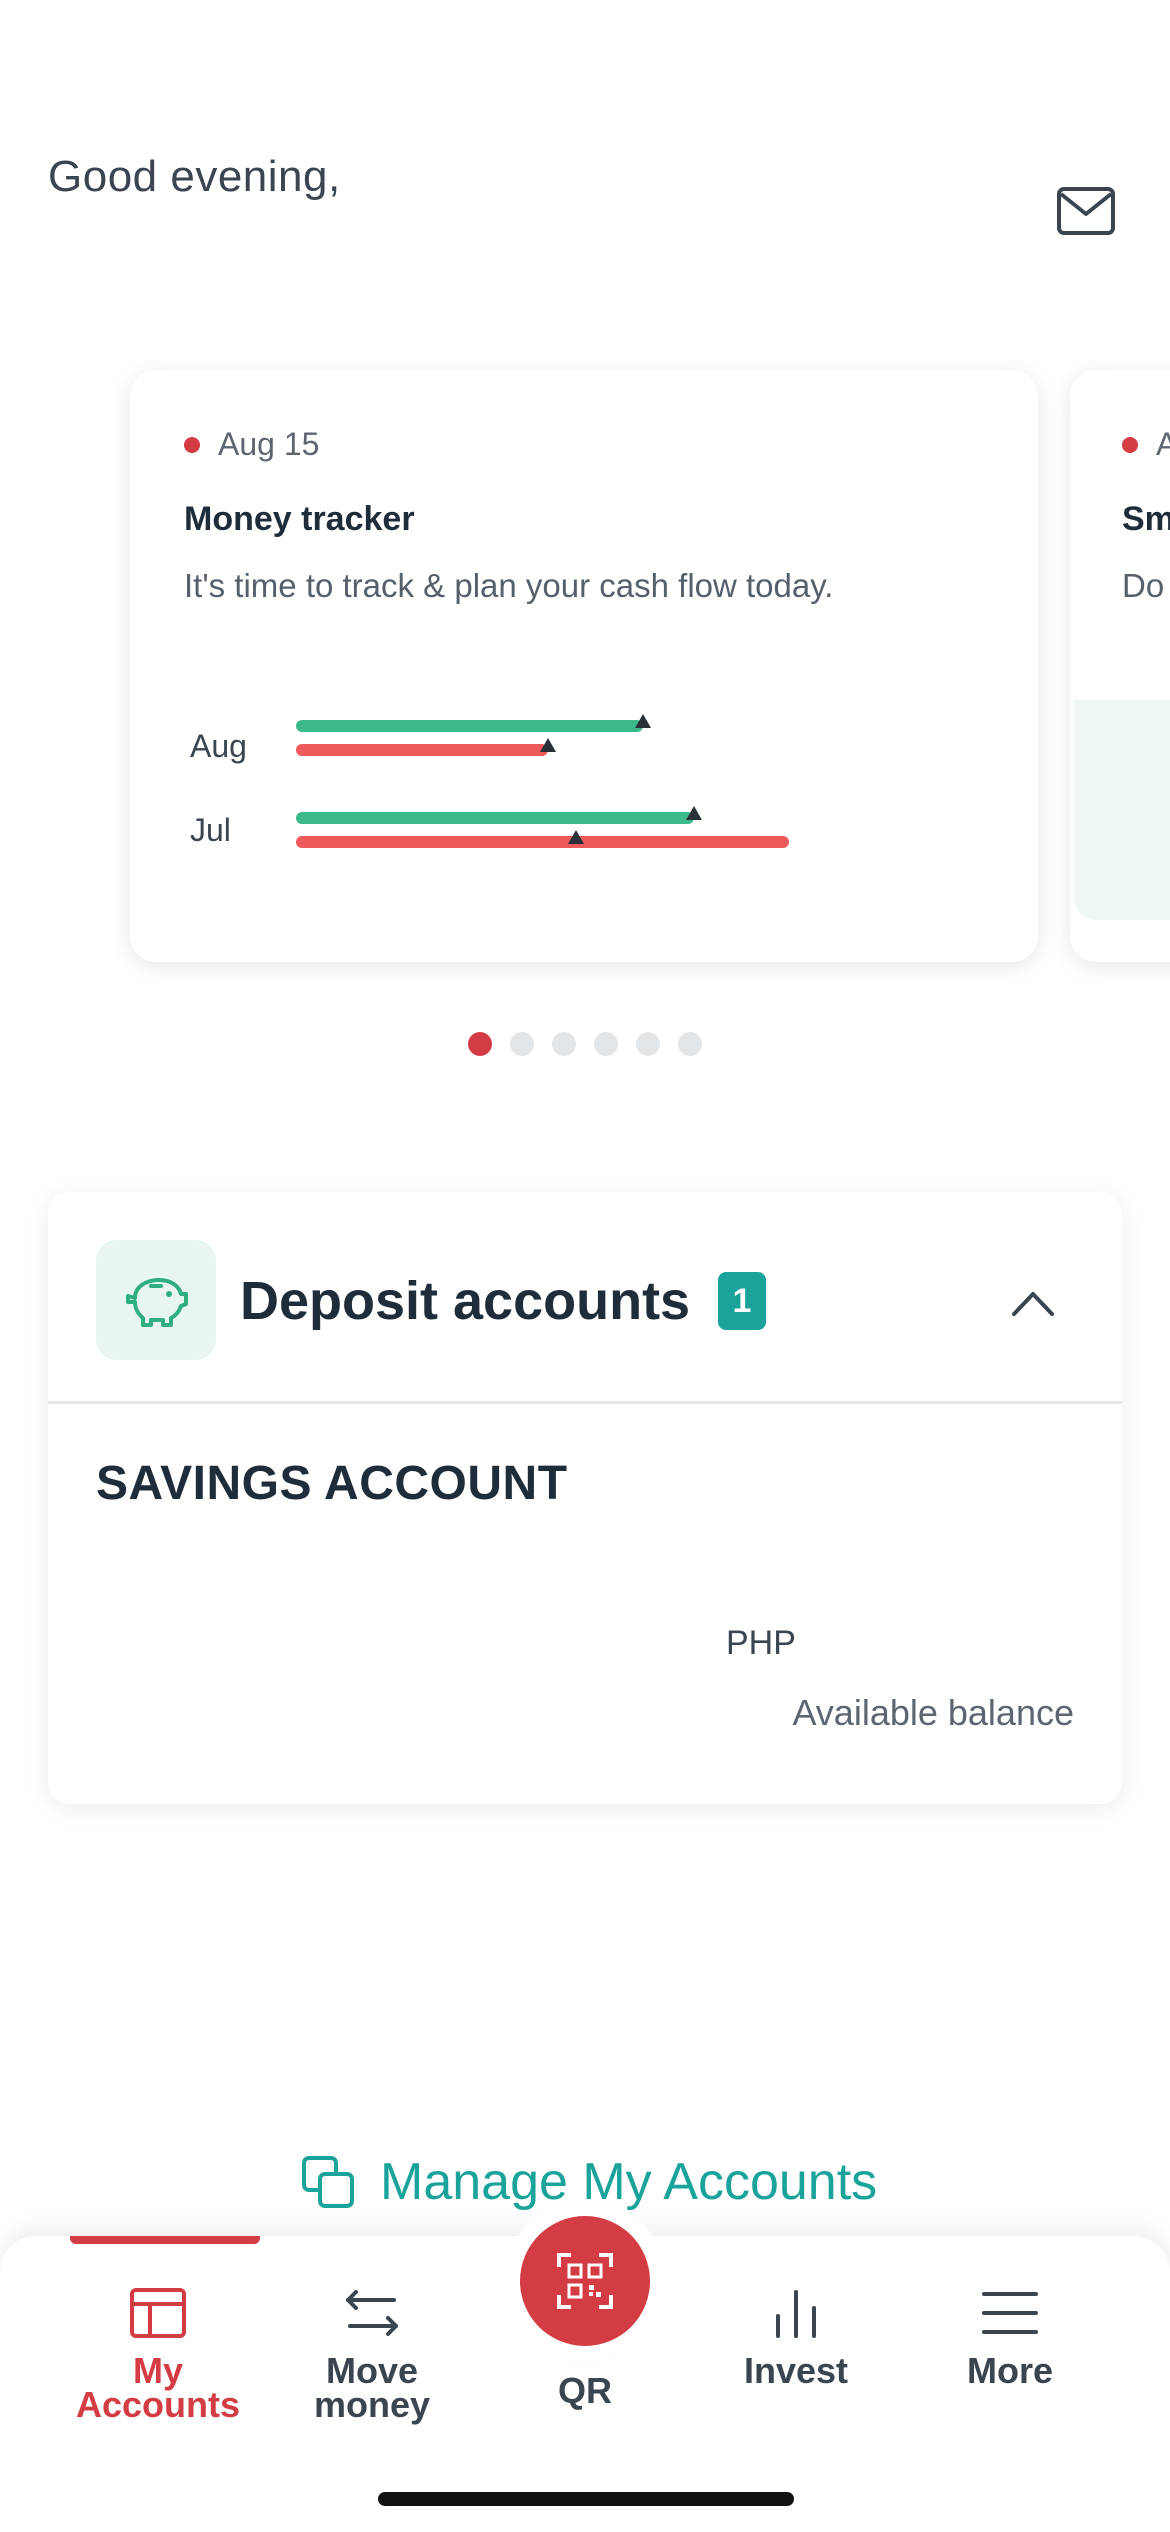 Image resolution: width=1170 pixels, height=2532 pixels. I want to click on aug-inflow-marker, so click(643, 721).